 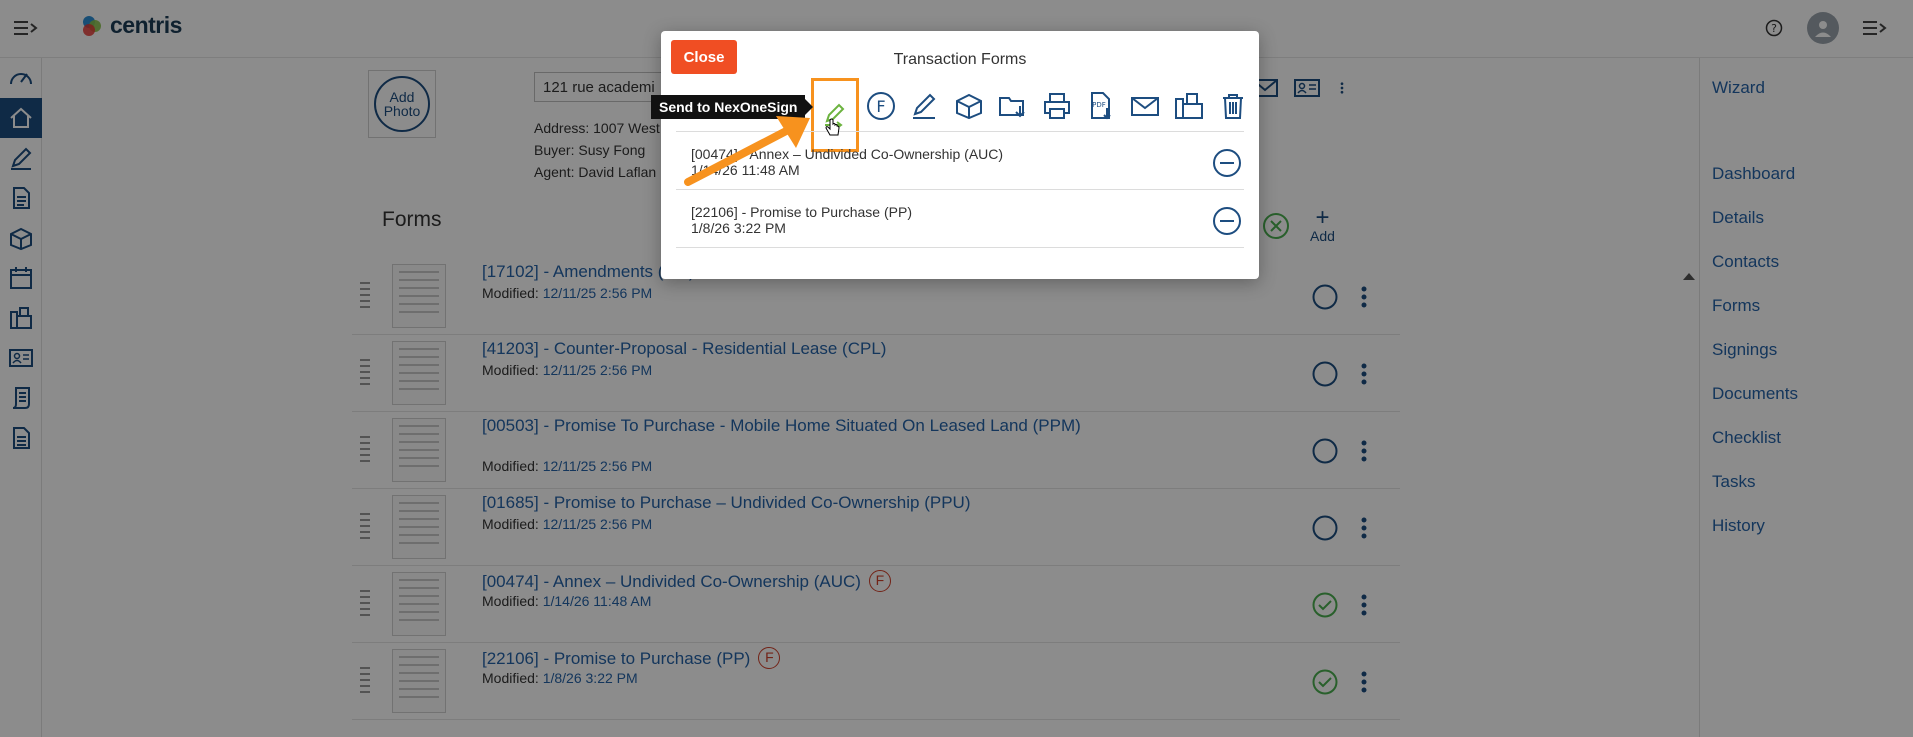 I want to click on folder-download-icon, so click(x=1012, y=107).